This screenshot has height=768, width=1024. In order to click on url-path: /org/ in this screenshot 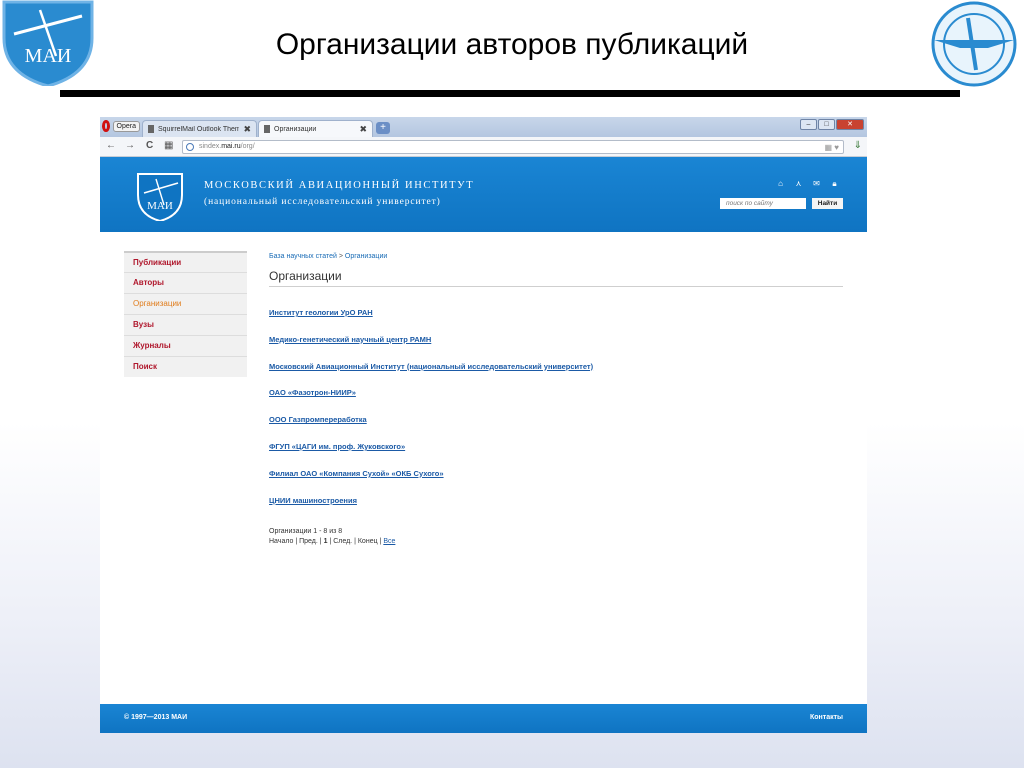, I will do `click(247, 146)`.